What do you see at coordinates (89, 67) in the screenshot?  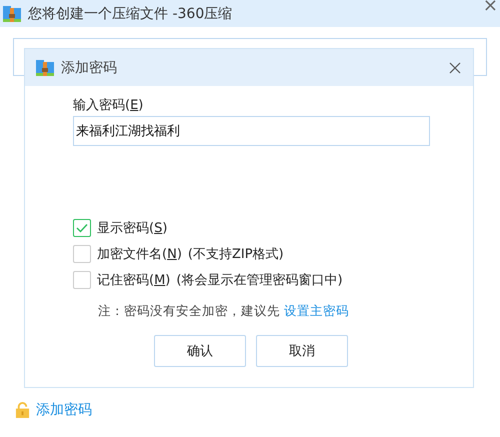 I see `dialog-title: 添加密码` at bounding box center [89, 67].